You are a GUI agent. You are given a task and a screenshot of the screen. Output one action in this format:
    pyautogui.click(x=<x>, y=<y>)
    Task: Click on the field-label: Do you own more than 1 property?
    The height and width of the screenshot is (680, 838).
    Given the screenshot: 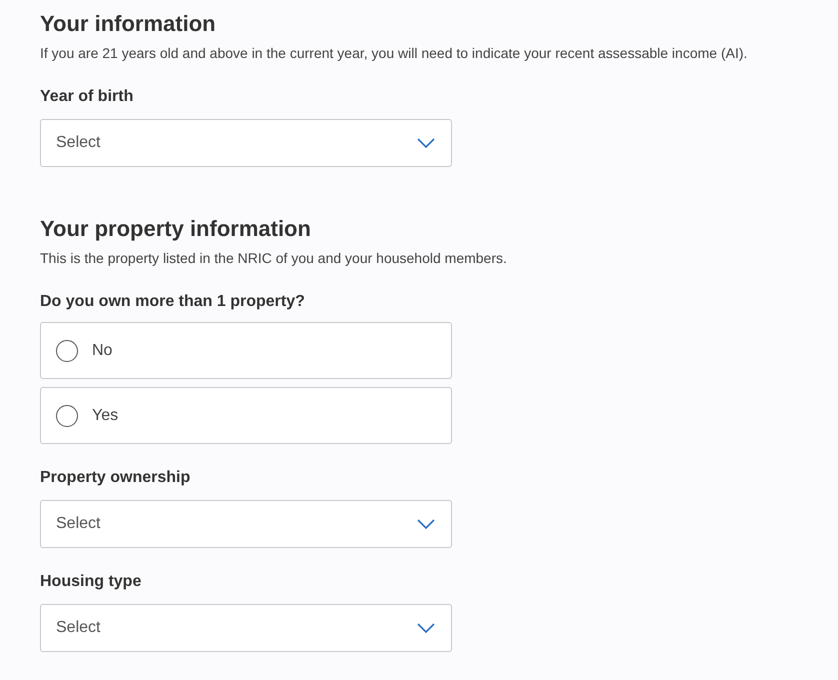 What is the action you would take?
    pyautogui.click(x=172, y=302)
    